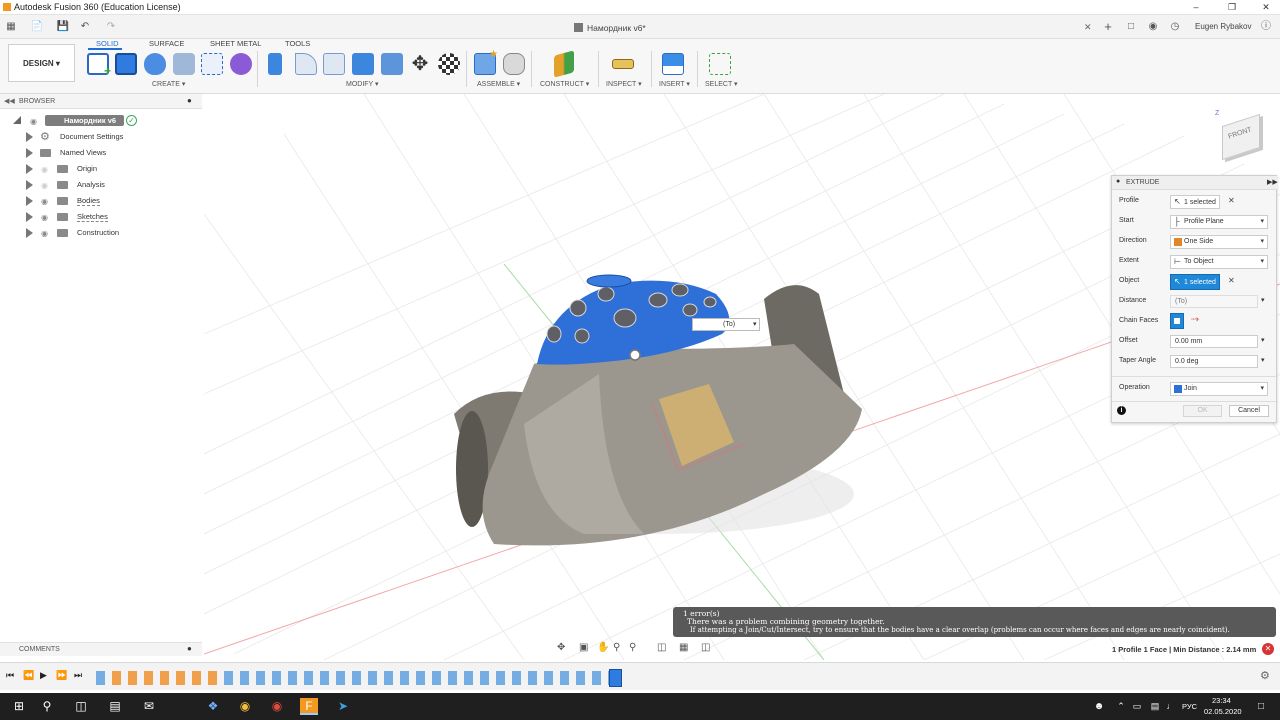  Describe the element at coordinates (673, 64) in the screenshot. I see `insert-image-icon` at that location.